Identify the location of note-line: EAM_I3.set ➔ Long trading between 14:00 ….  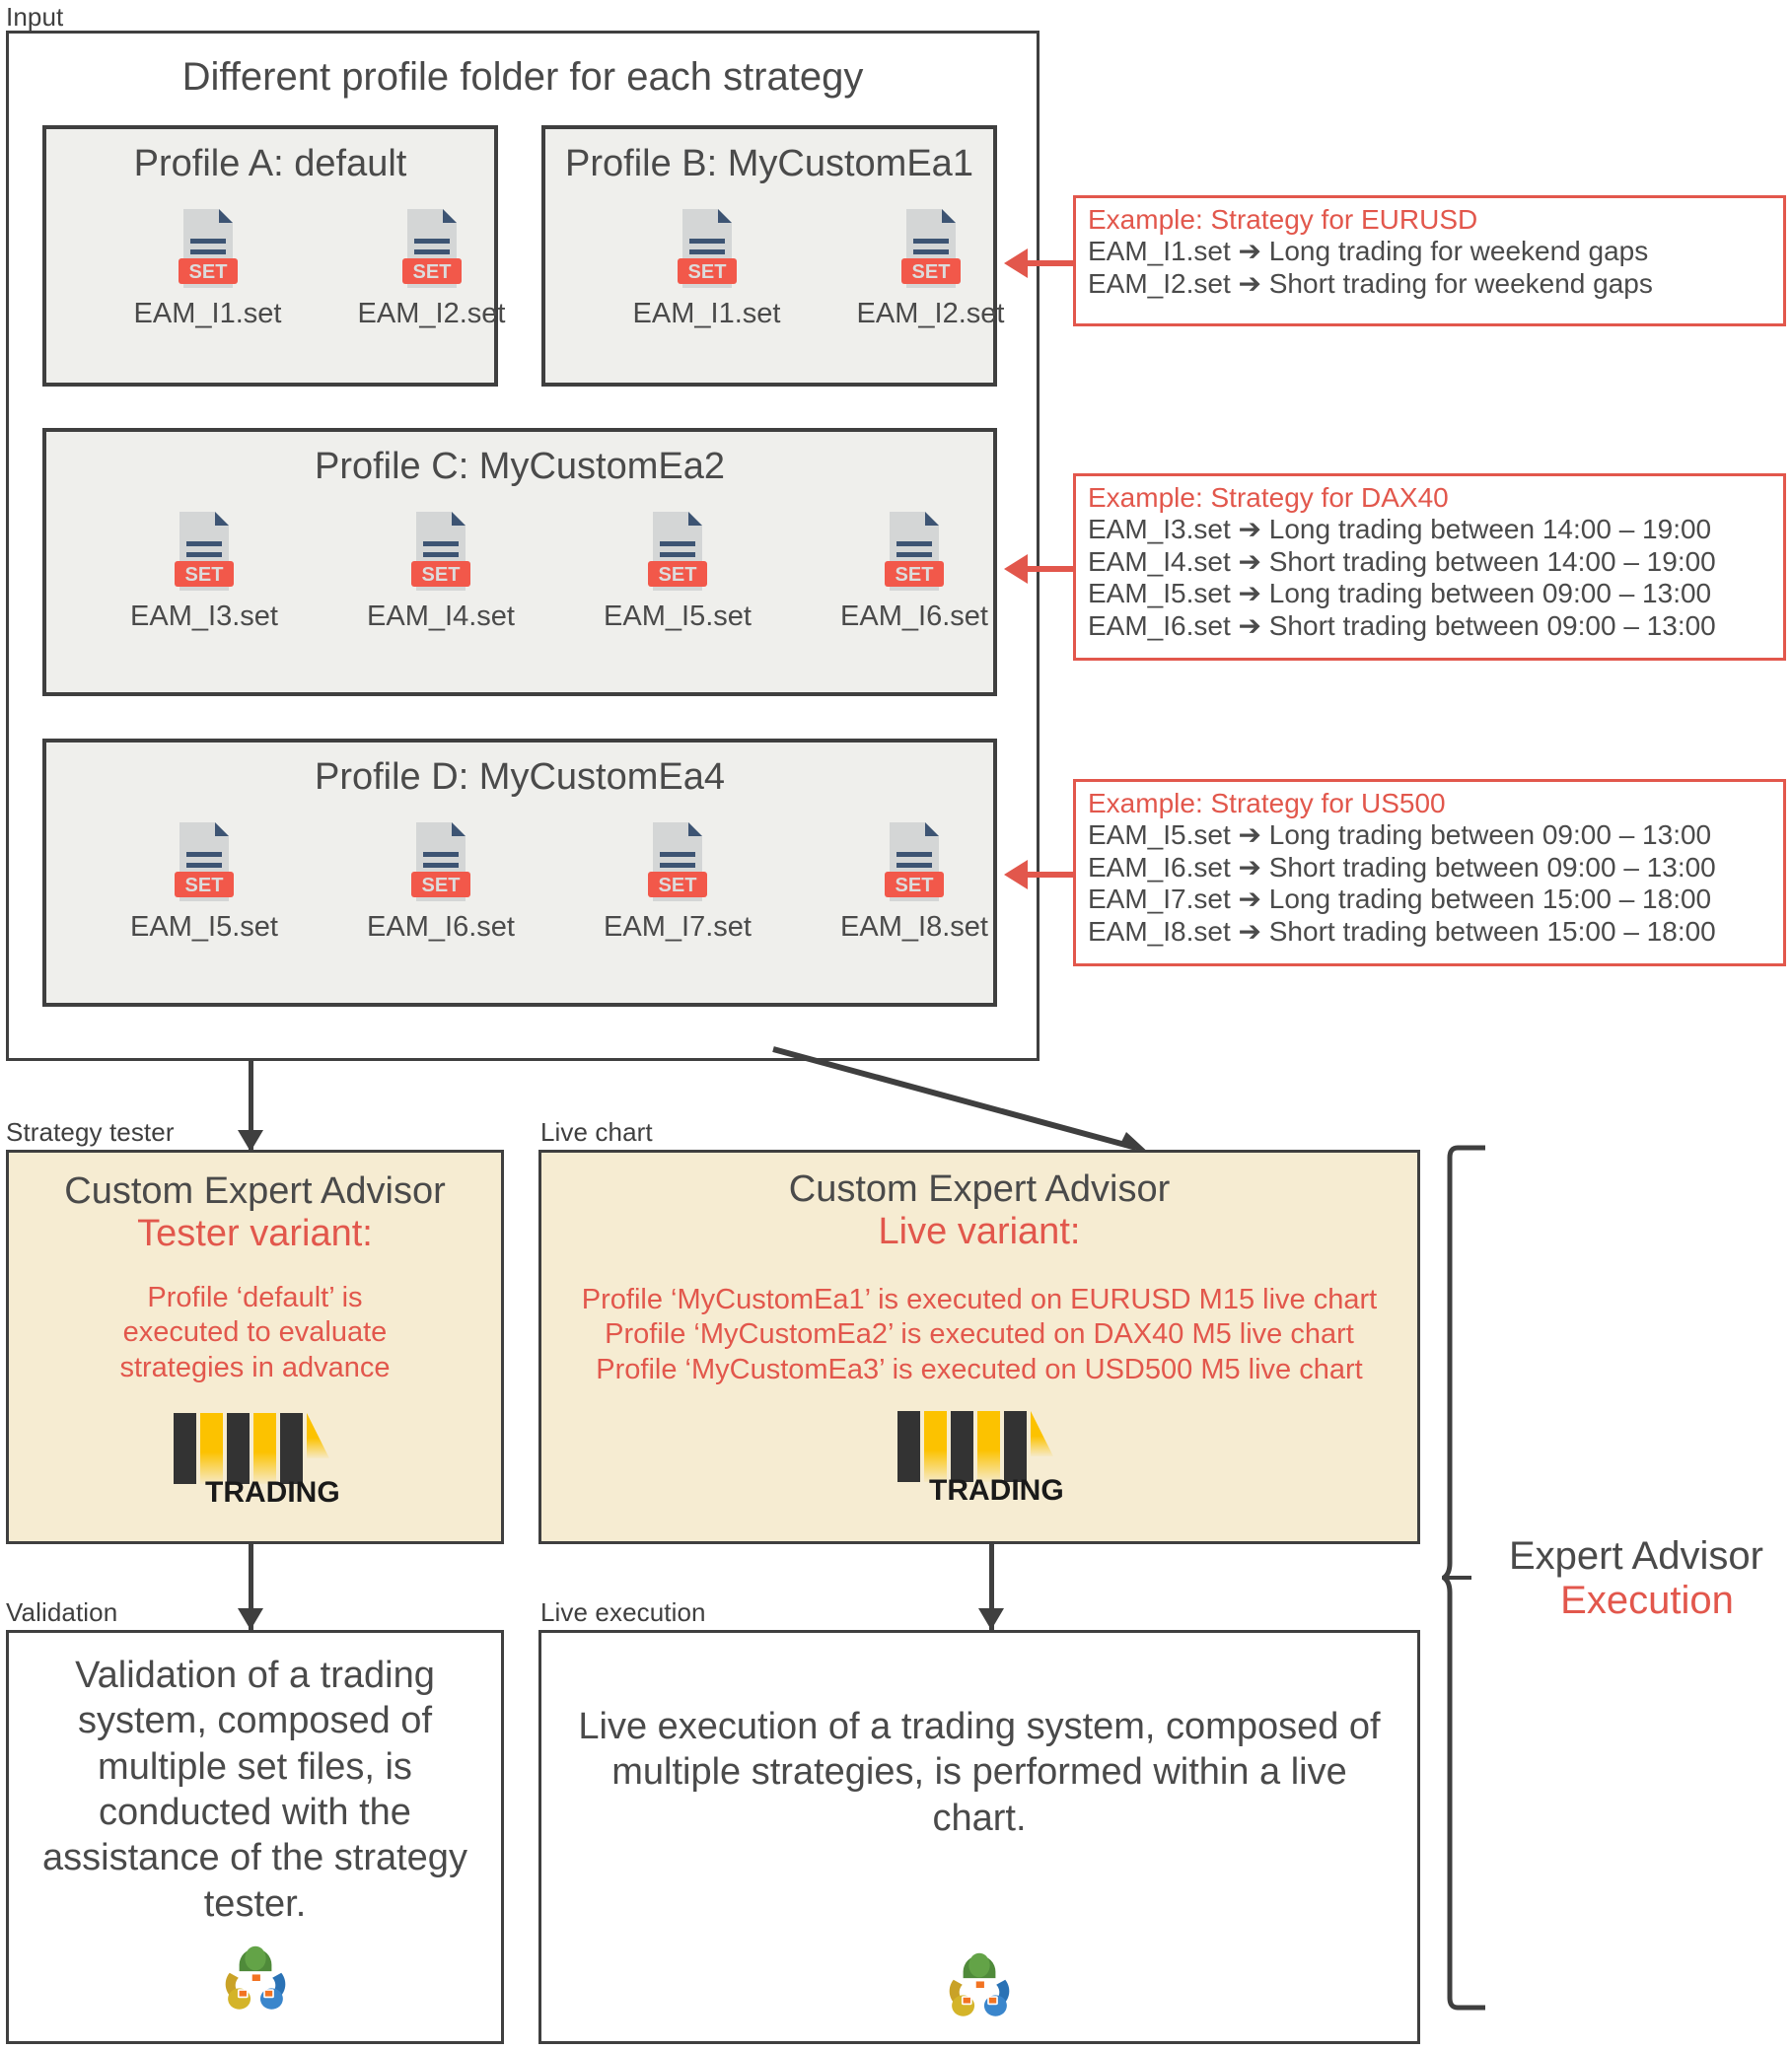
(1400, 529).